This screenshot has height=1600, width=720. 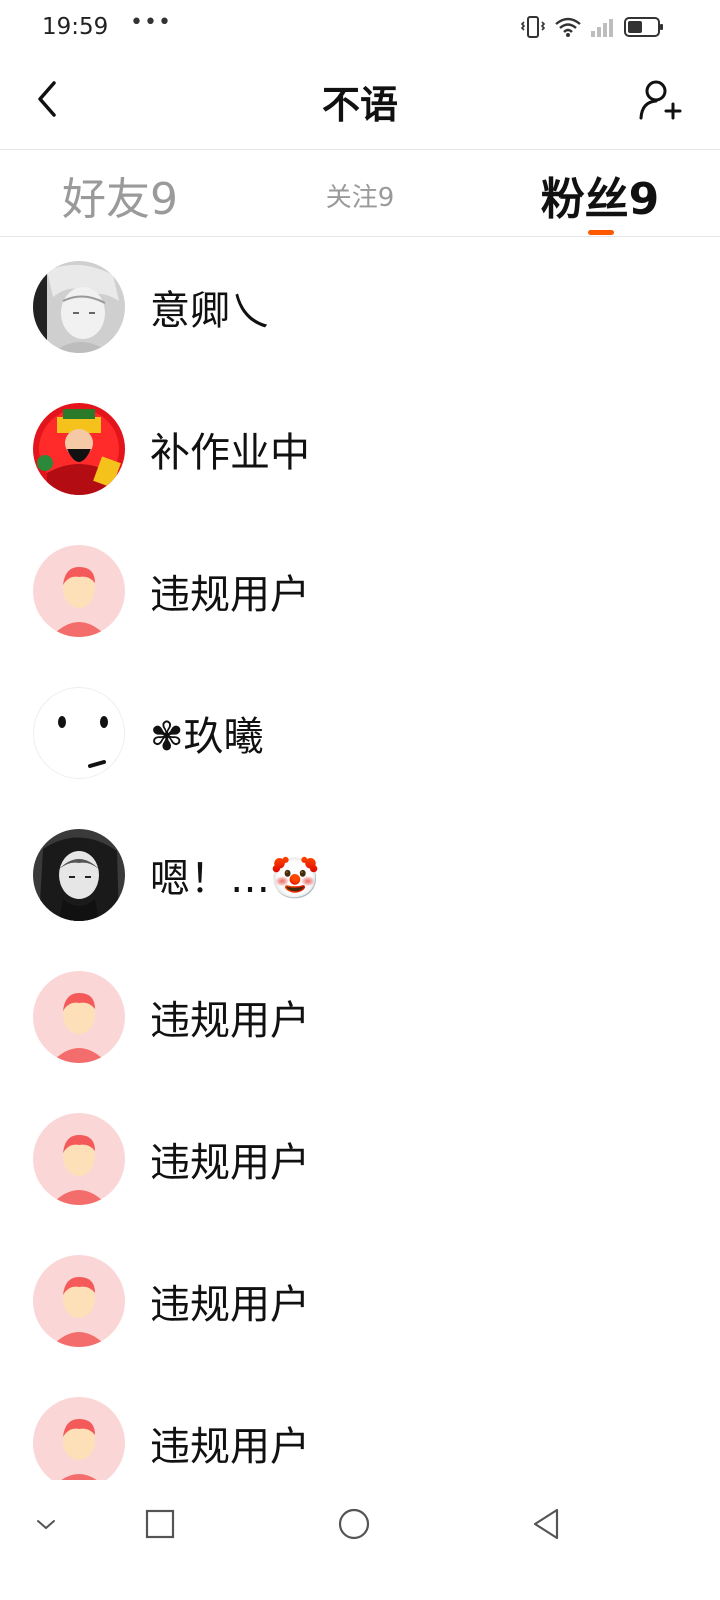 I want to click on tab-selected-indicator, so click(x=601, y=232).